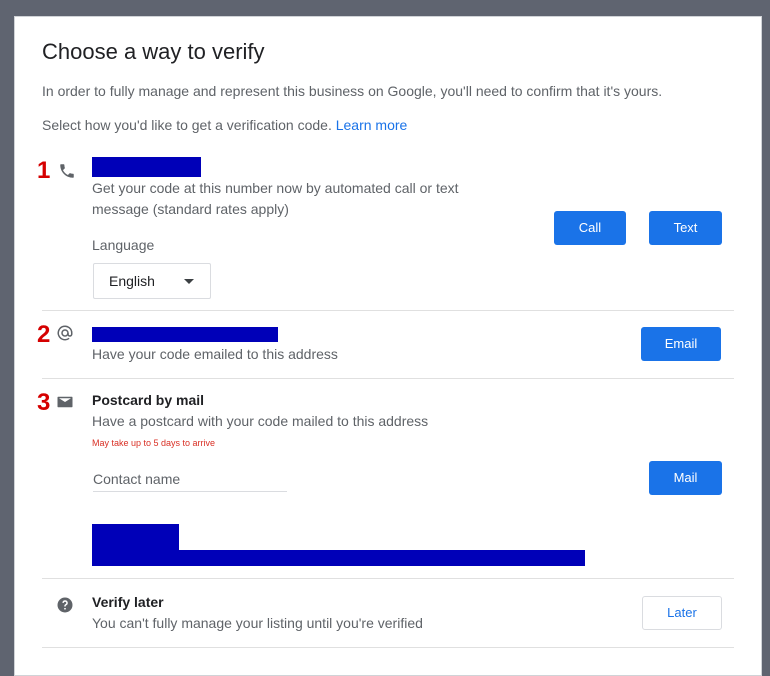  I want to click on phone-icon, so click(67, 171).